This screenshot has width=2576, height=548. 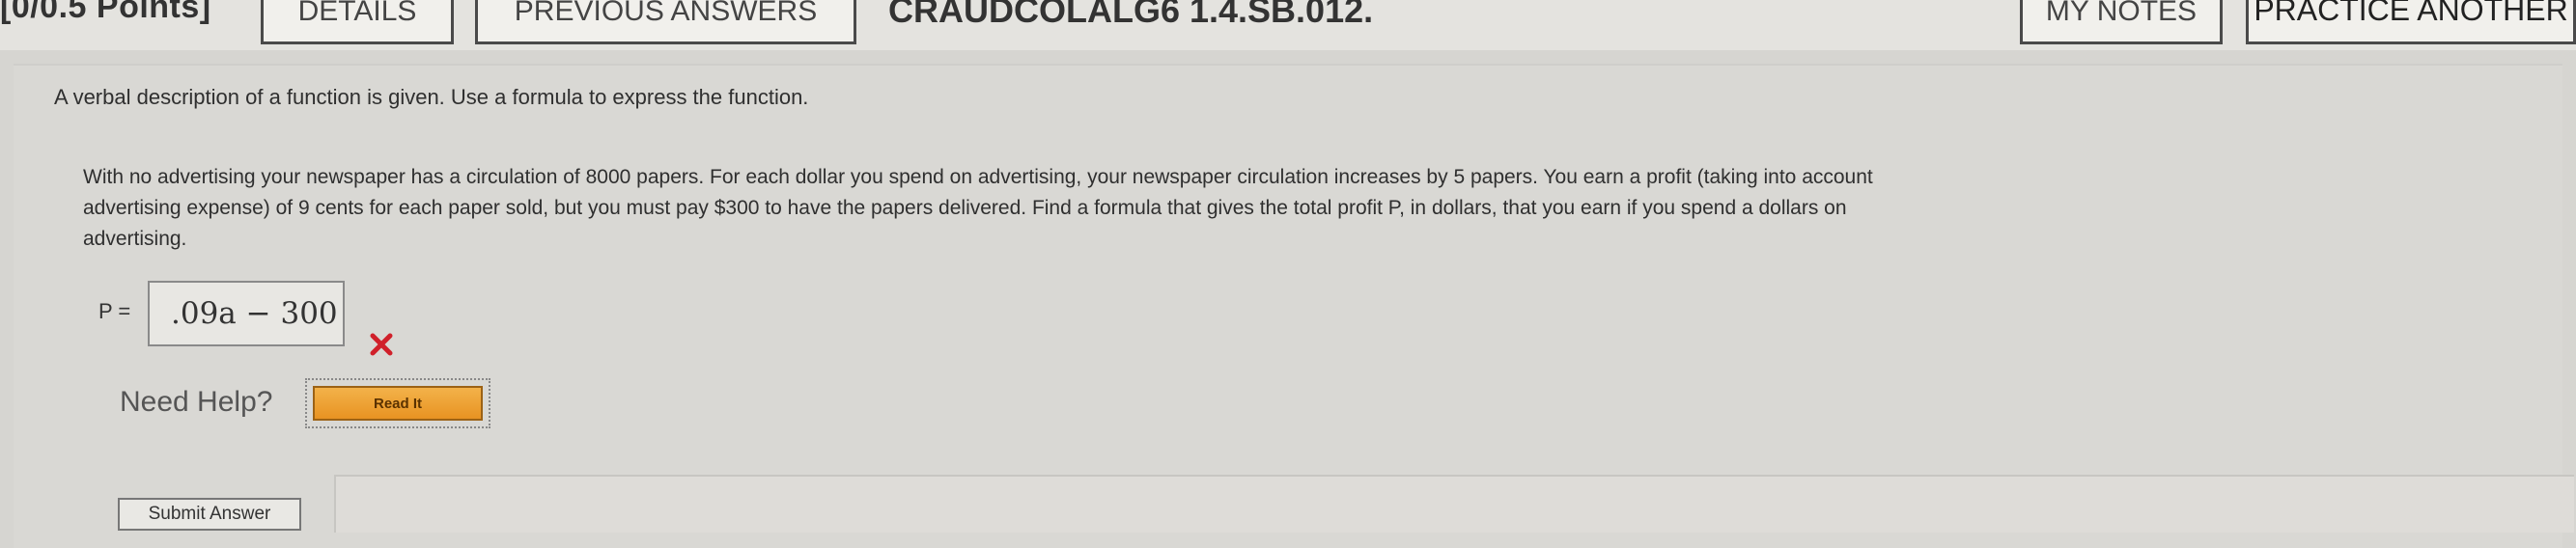 What do you see at coordinates (115, 311) in the screenshot?
I see `answer-label: P =` at bounding box center [115, 311].